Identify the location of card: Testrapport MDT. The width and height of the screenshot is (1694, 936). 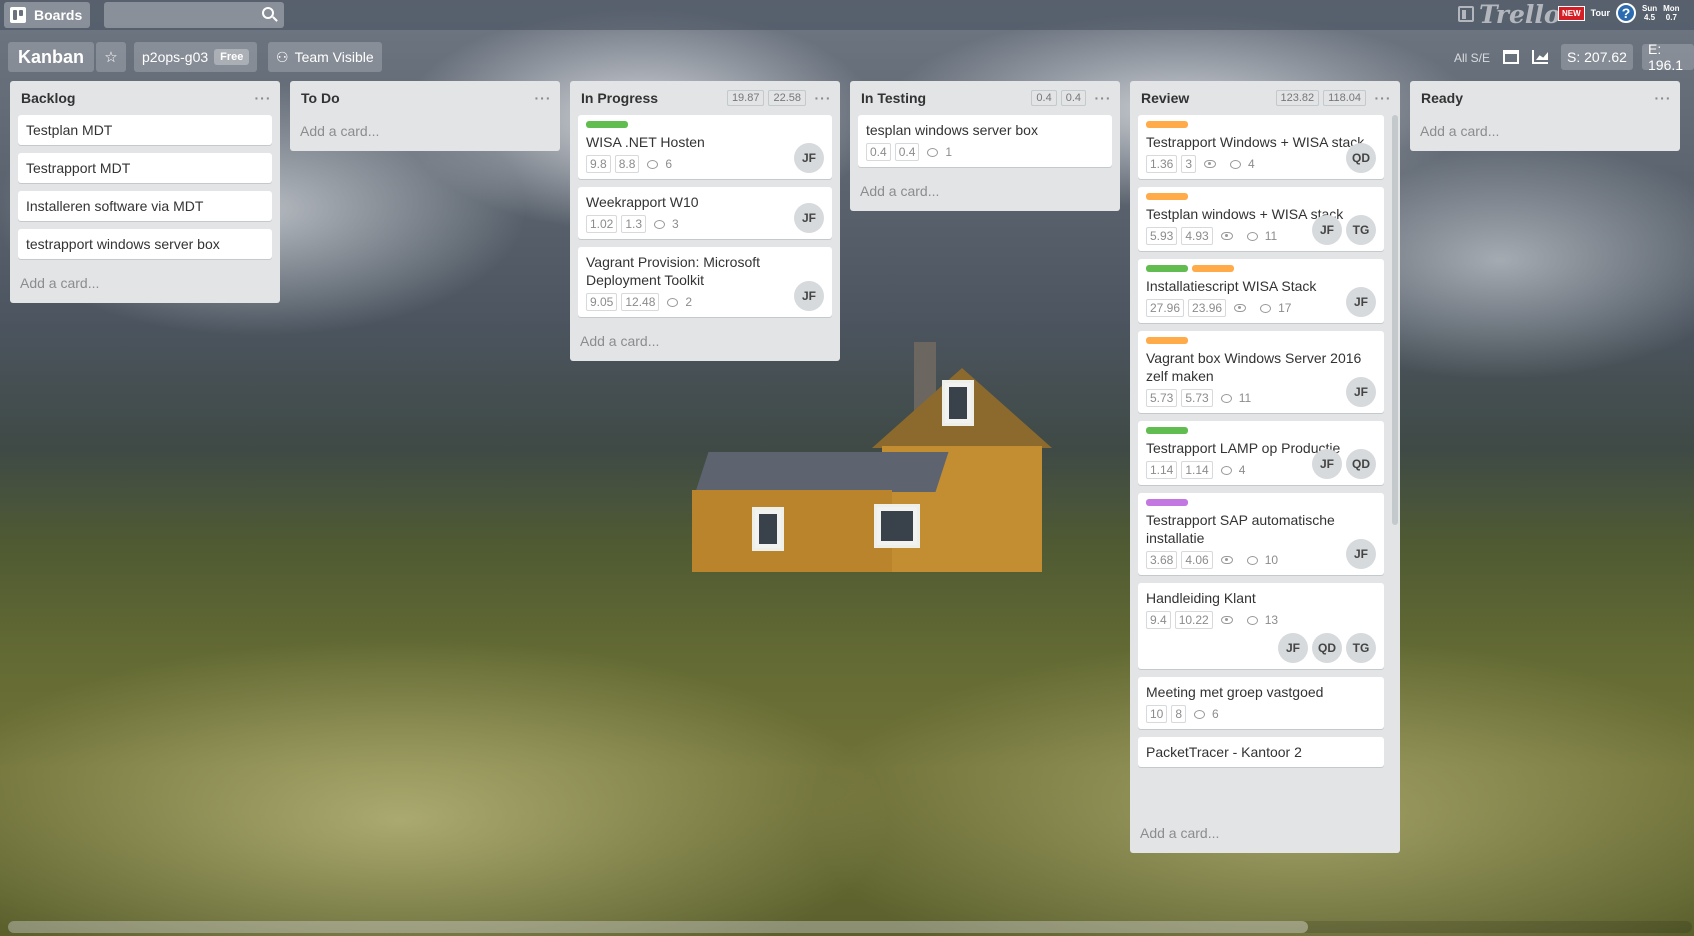
(145, 168).